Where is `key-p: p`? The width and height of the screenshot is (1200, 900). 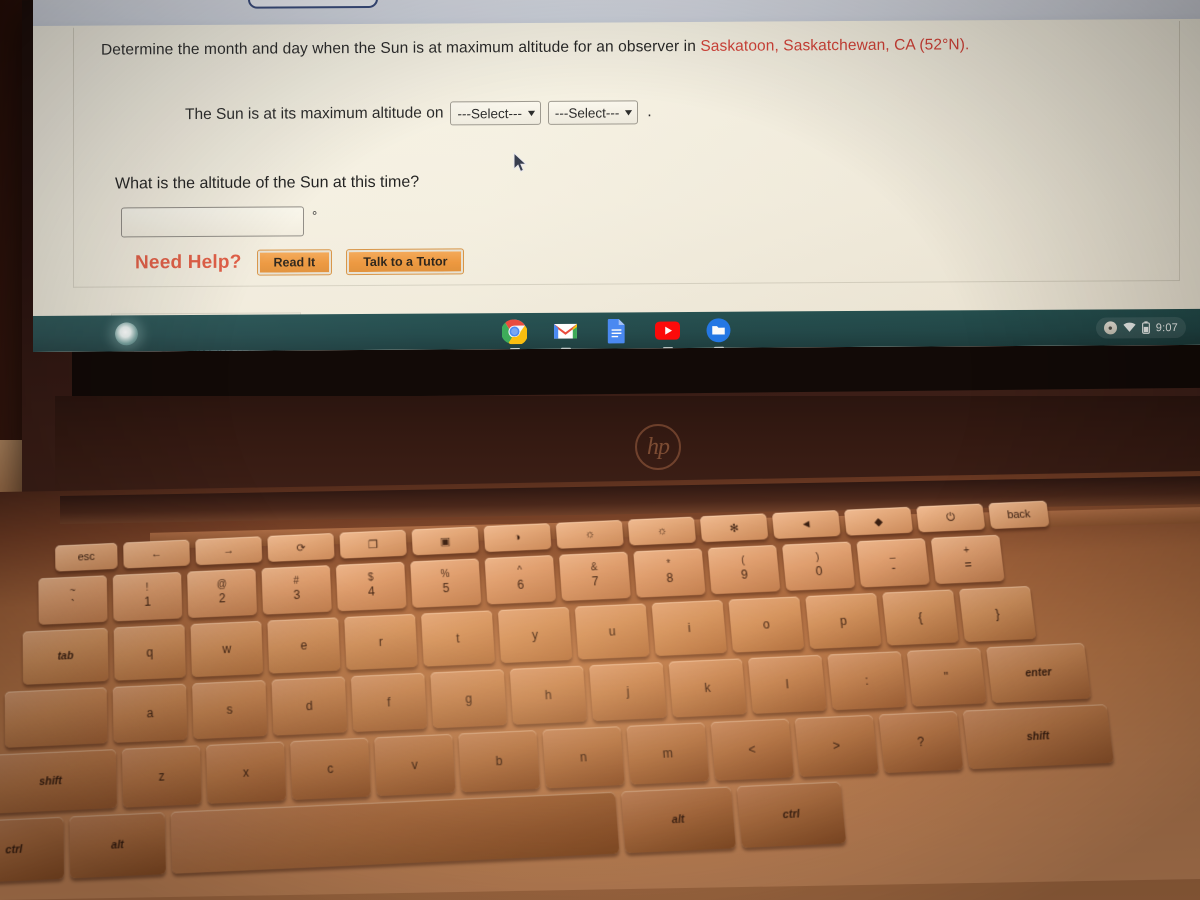
key-p: p is located at coordinates (843, 621).